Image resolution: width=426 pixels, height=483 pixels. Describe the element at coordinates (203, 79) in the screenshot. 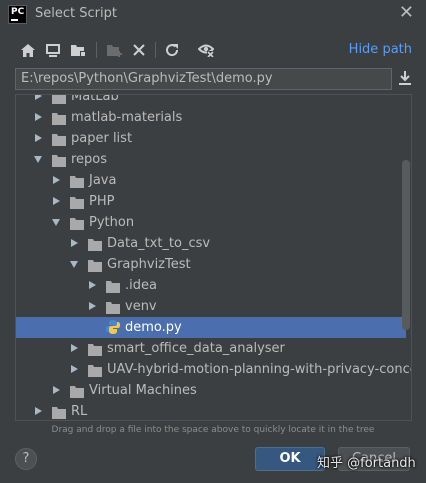

I see `path-input: E:\repos\Python\GraphvizTest\demo.py` at that location.